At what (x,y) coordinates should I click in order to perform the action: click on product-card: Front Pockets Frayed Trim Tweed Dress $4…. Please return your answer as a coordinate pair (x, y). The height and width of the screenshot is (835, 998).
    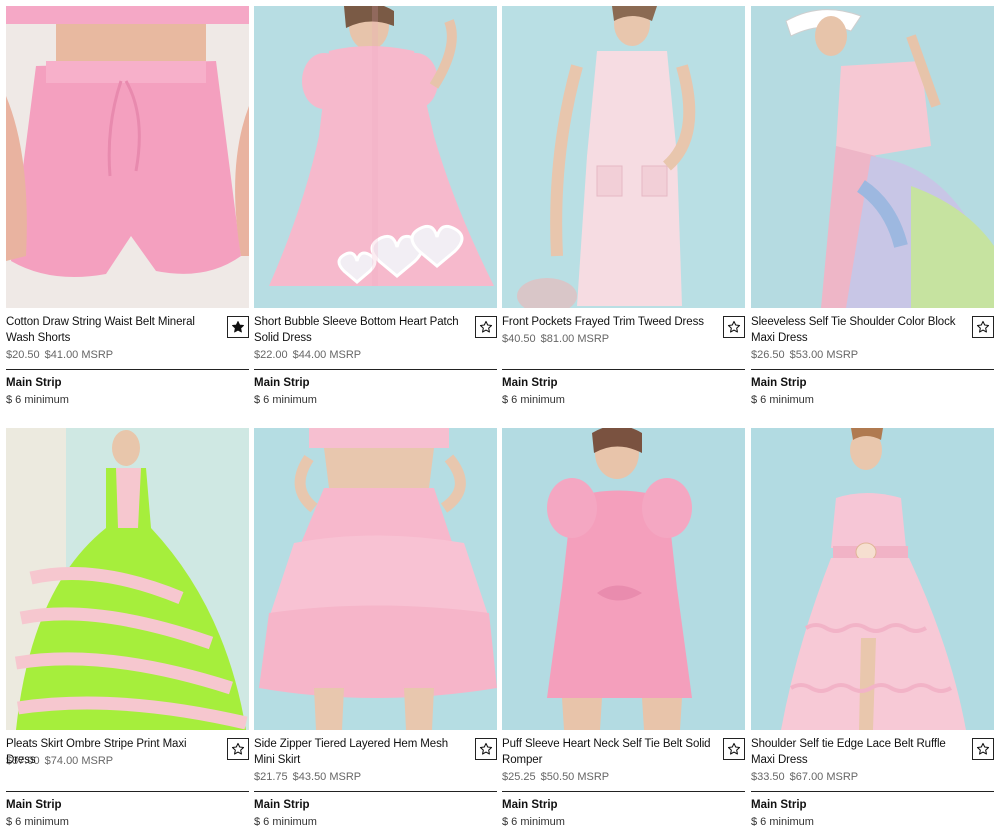
    Looking at the image, I should click on (623, 206).